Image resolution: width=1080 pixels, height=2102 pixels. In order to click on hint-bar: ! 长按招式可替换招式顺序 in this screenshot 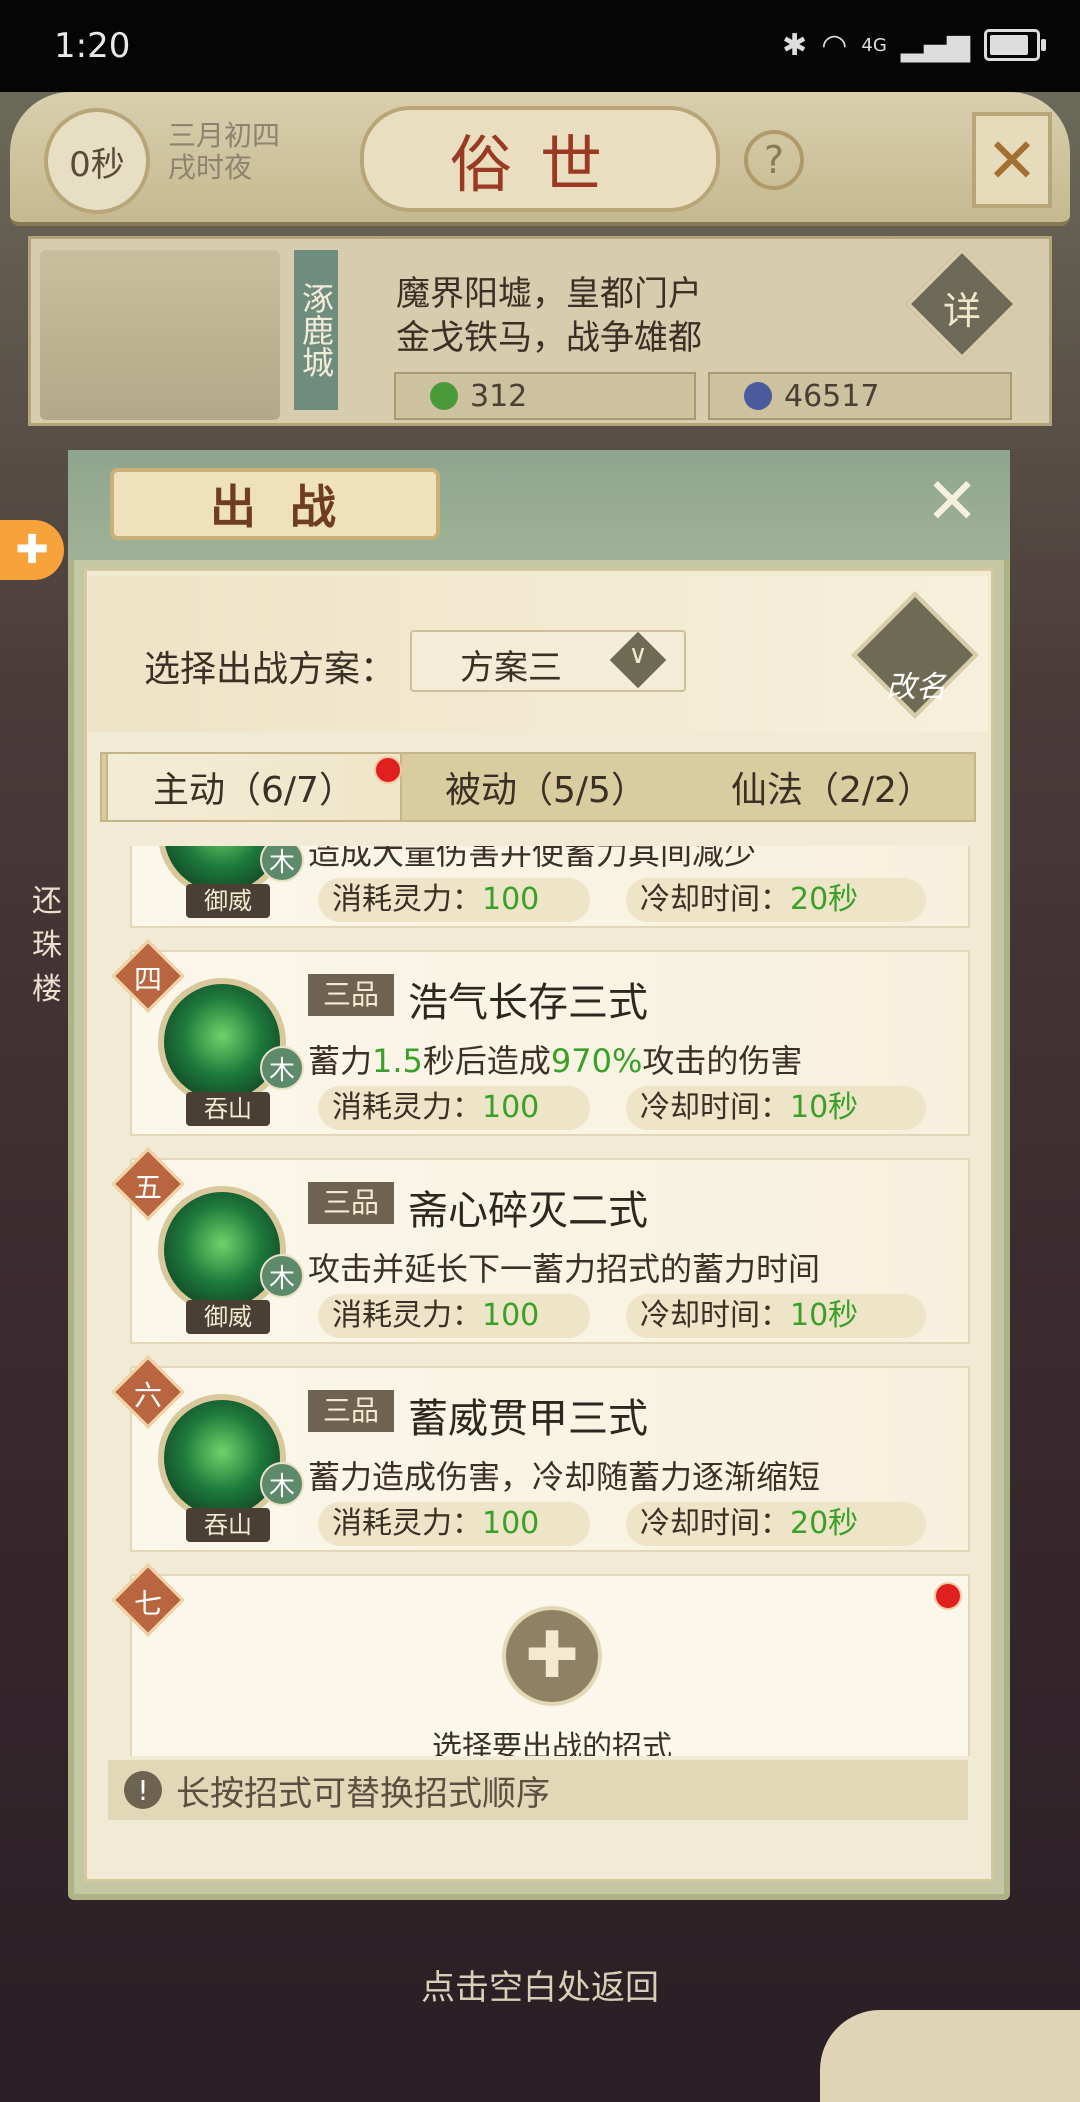, I will do `click(538, 1790)`.